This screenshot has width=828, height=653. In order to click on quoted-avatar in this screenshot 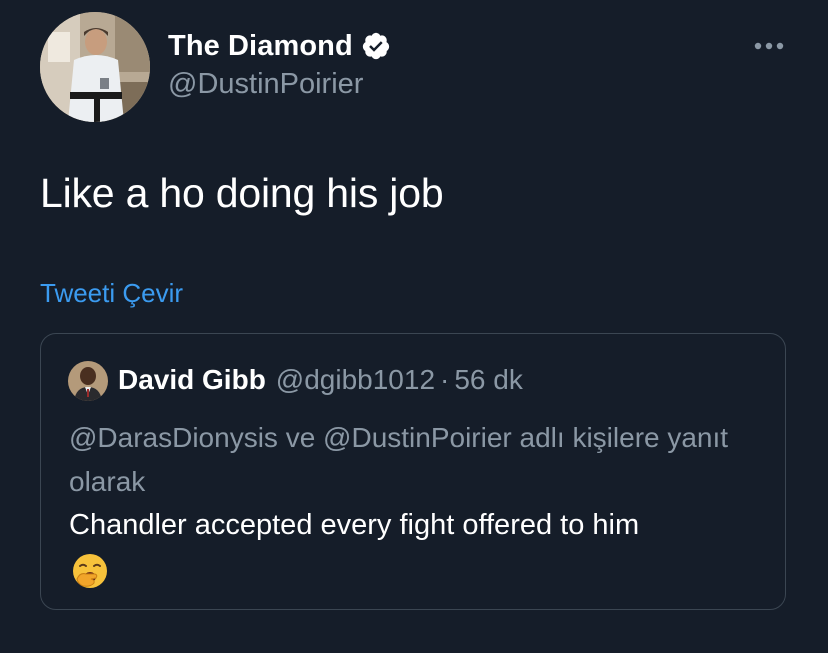, I will do `click(88, 381)`.